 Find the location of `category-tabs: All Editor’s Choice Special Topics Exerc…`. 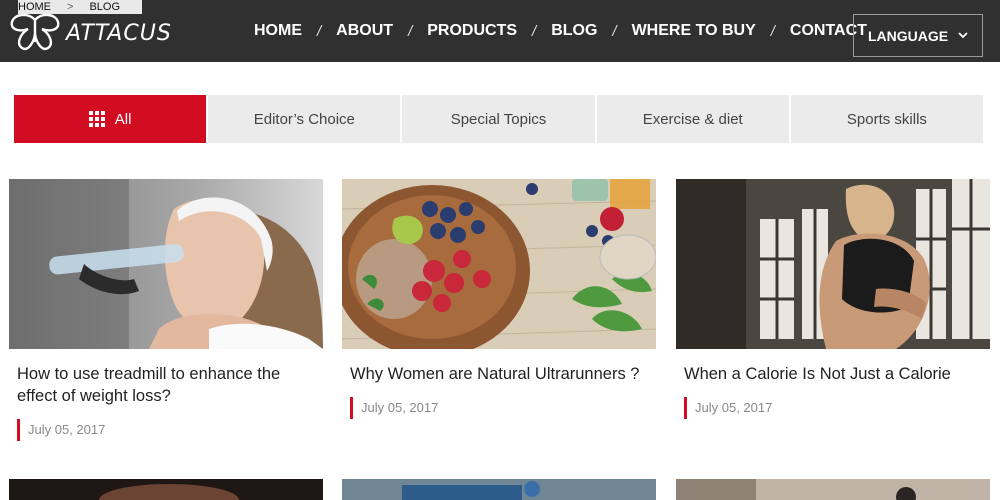

category-tabs: All Editor’s Choice Special Topics Exerc… is located at coordinates (499, 119).